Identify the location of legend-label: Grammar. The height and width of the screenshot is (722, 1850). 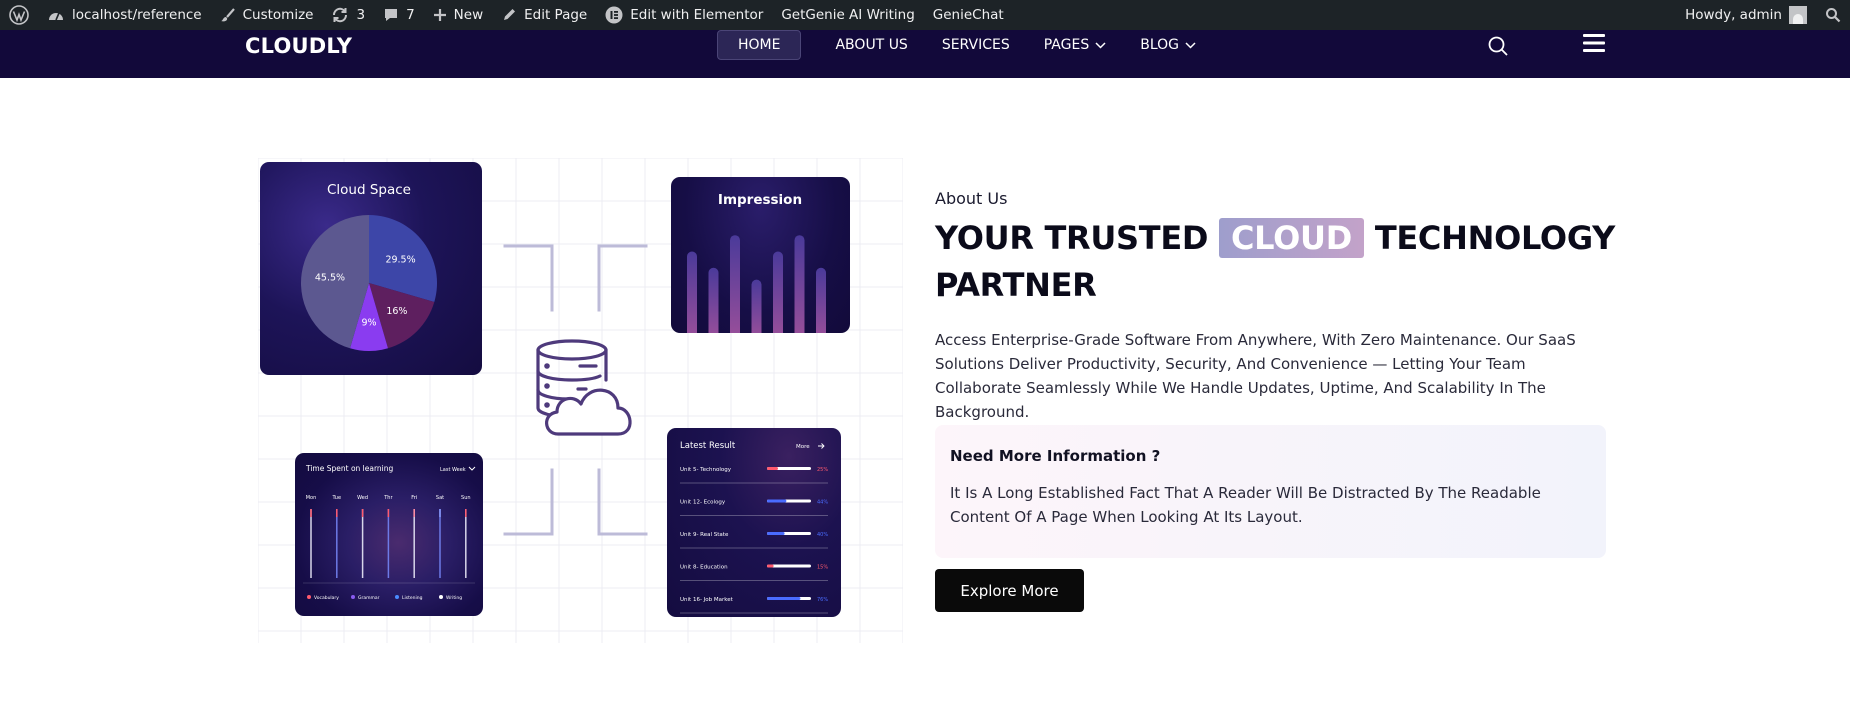
(369, 598).